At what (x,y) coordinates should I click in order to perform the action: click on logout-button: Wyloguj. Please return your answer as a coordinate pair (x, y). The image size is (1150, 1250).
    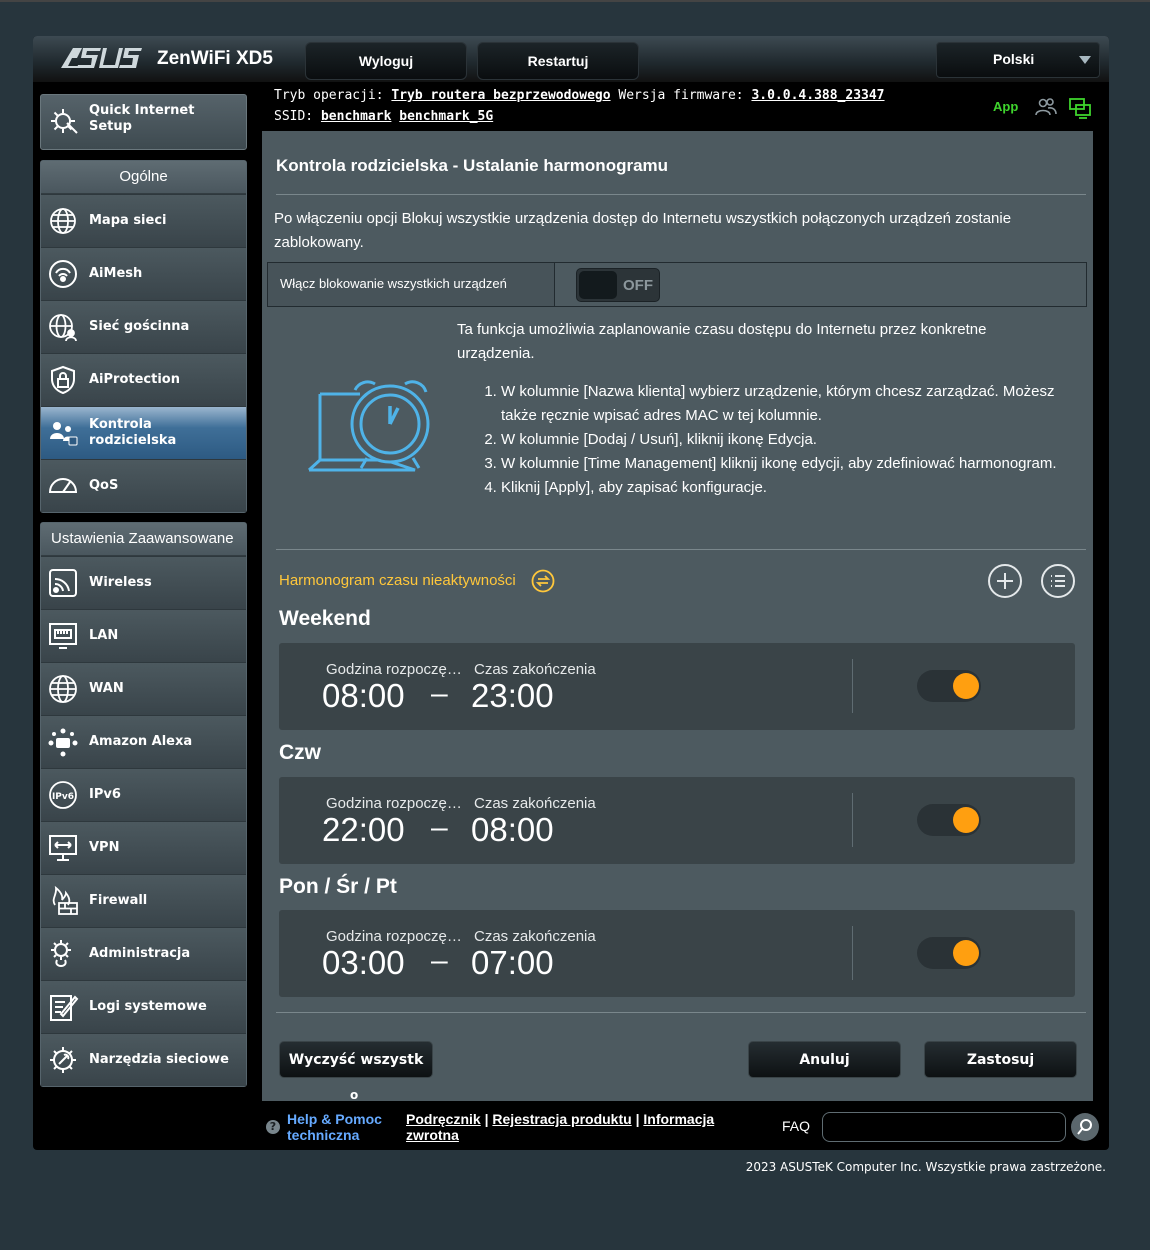
    Looking at the image, I should click on (386, 61).